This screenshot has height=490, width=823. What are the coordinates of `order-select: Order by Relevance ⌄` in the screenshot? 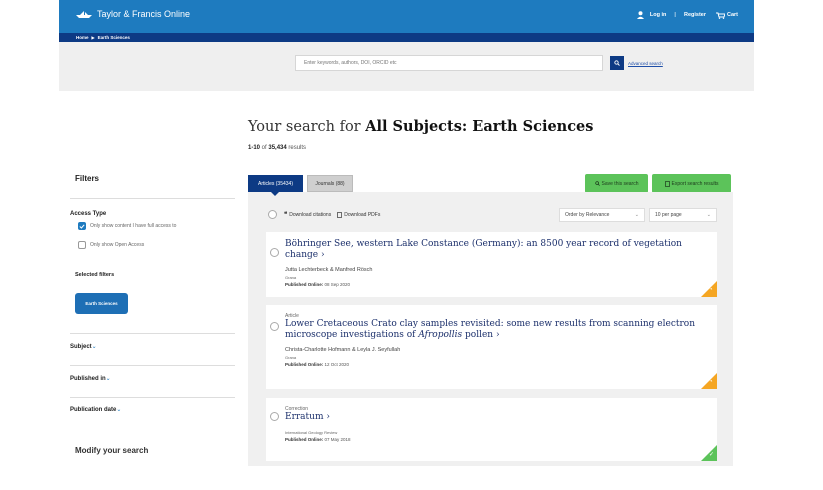 It's located at (602, 215).